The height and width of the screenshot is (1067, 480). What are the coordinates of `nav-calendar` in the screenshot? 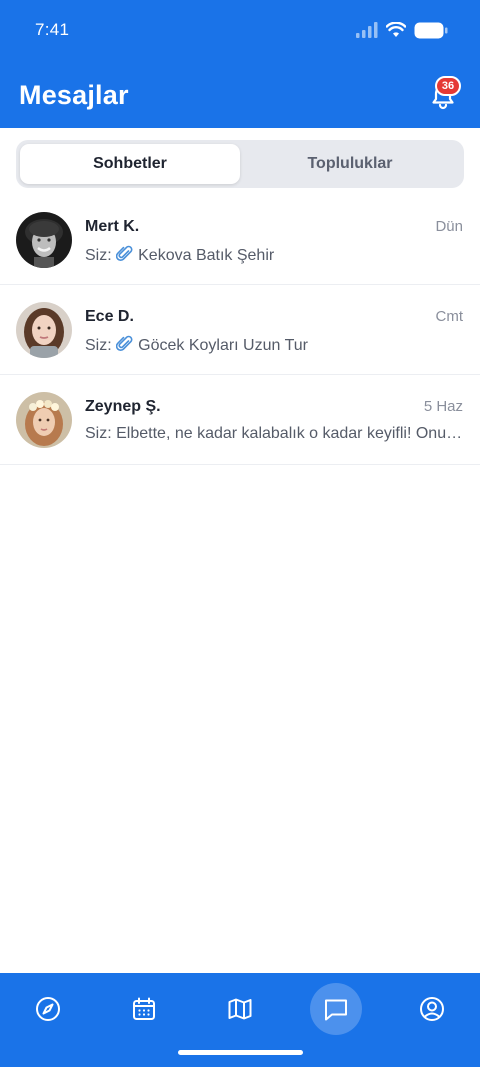 It's located at (144, 1009).